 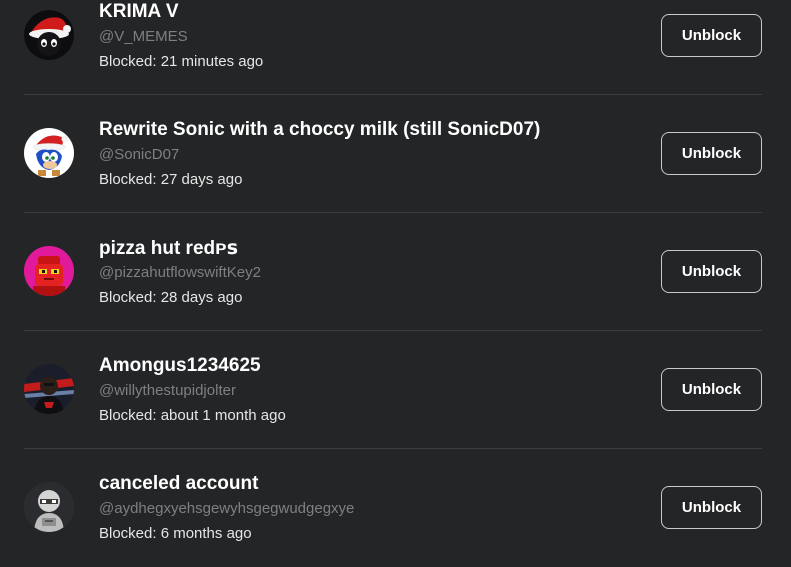 I want to click on sonic-santa-avatar-icon, so click(x=49, y=153).